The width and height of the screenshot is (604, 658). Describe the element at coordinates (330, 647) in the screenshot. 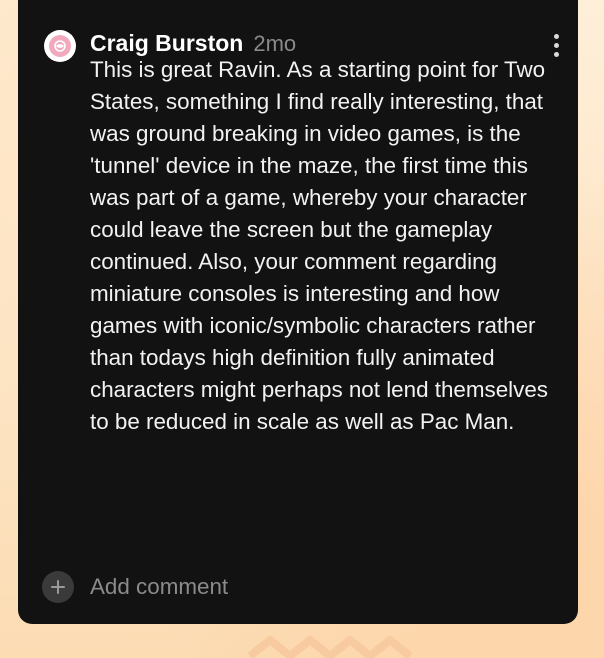

I see `background-decoration` at that location.